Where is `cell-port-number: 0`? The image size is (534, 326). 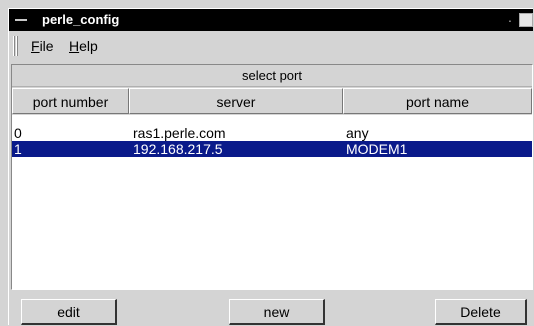 cell-port-number: 0 is located at coordinates (18, 133).